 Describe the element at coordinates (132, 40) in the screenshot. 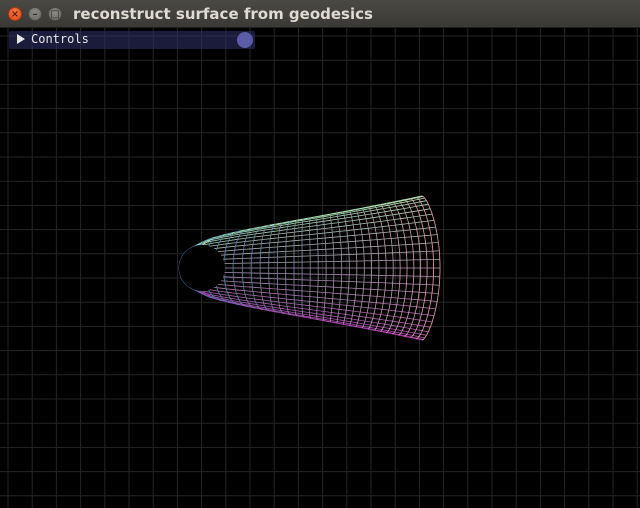

I see `controls-panel: Controls` at that location.